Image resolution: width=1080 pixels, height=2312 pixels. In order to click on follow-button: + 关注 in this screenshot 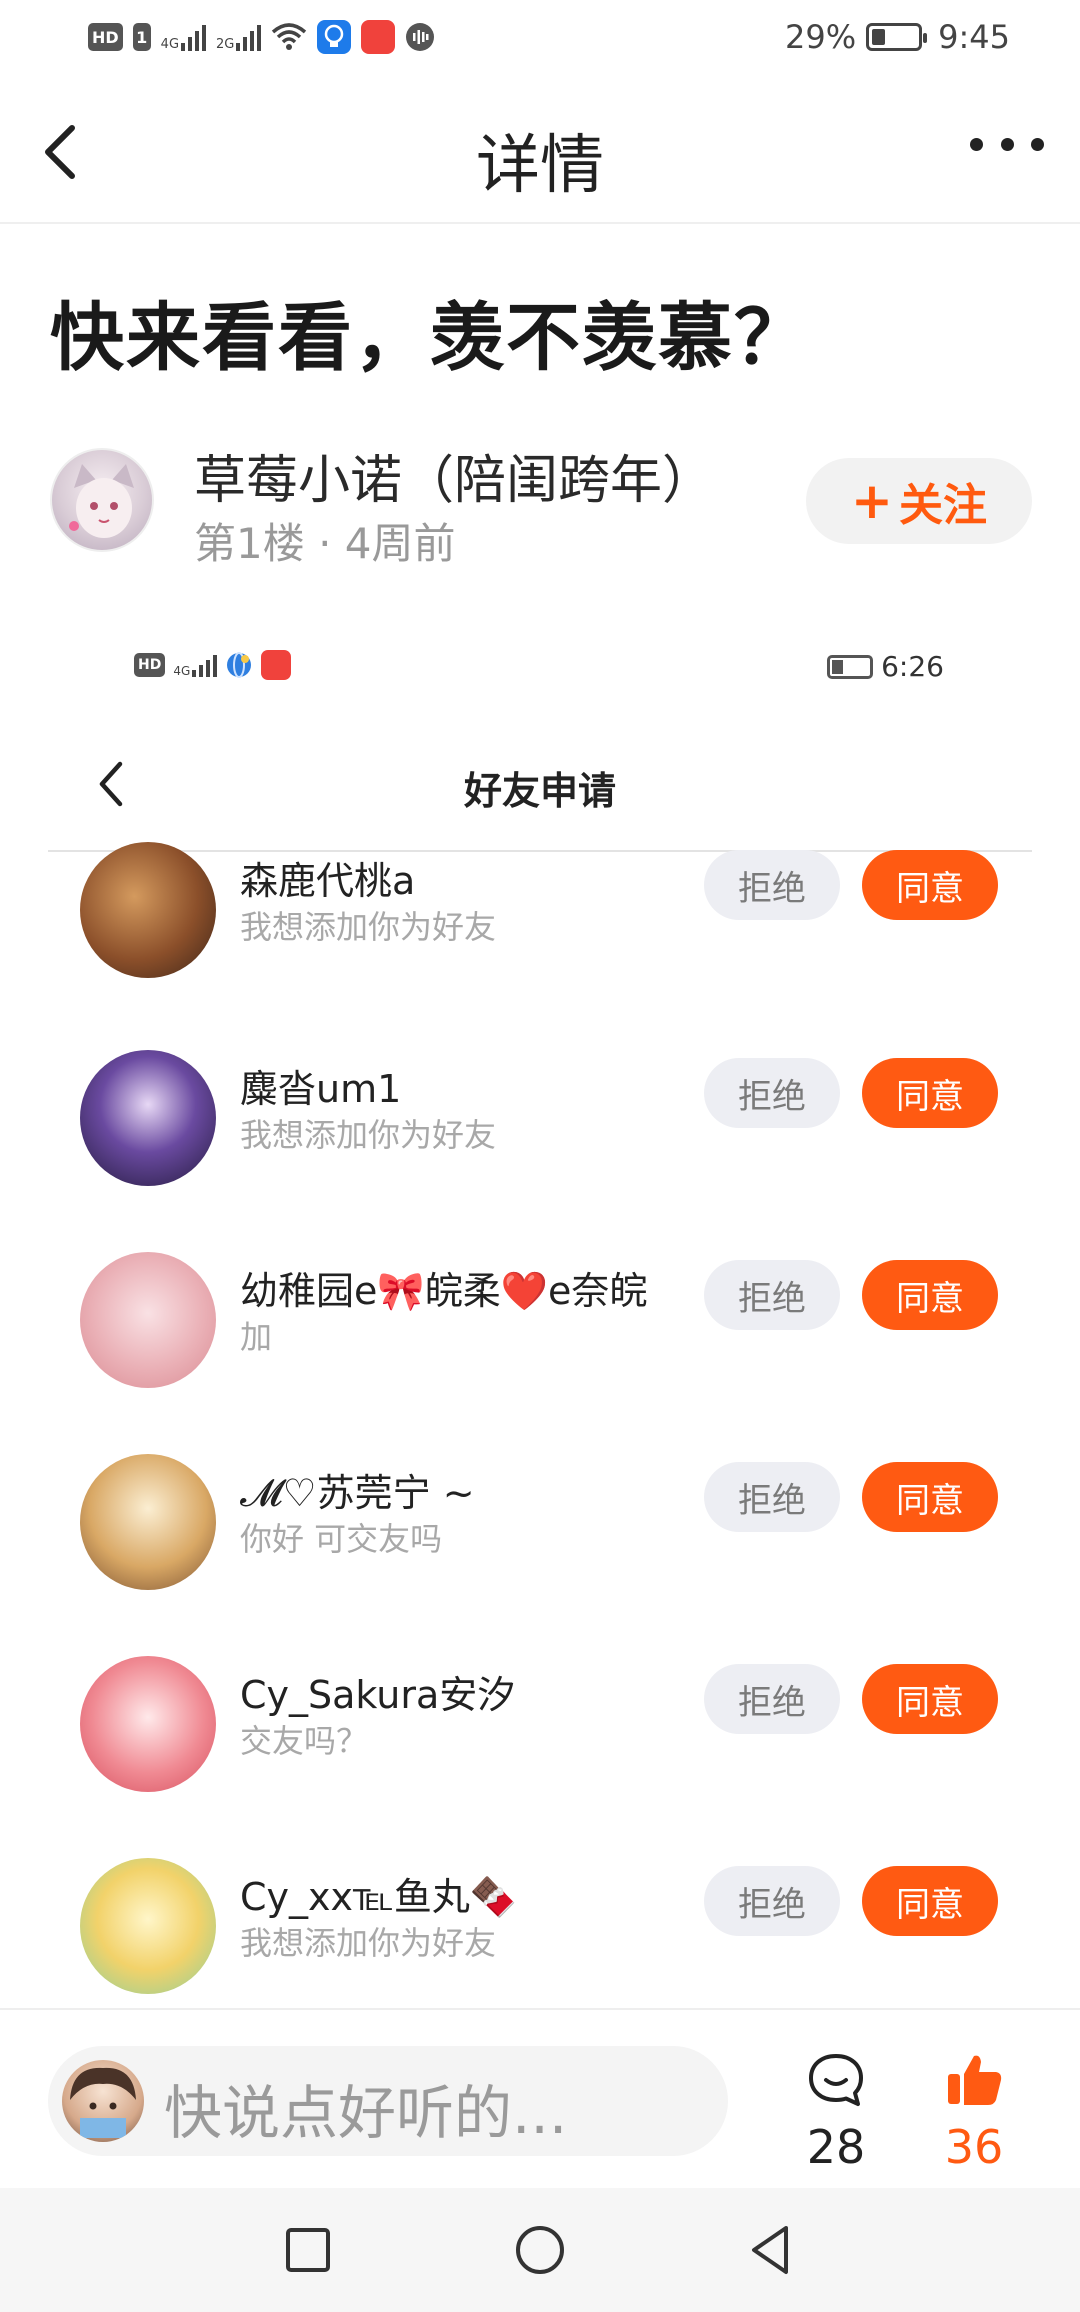, I will do `click(919, 501)`.